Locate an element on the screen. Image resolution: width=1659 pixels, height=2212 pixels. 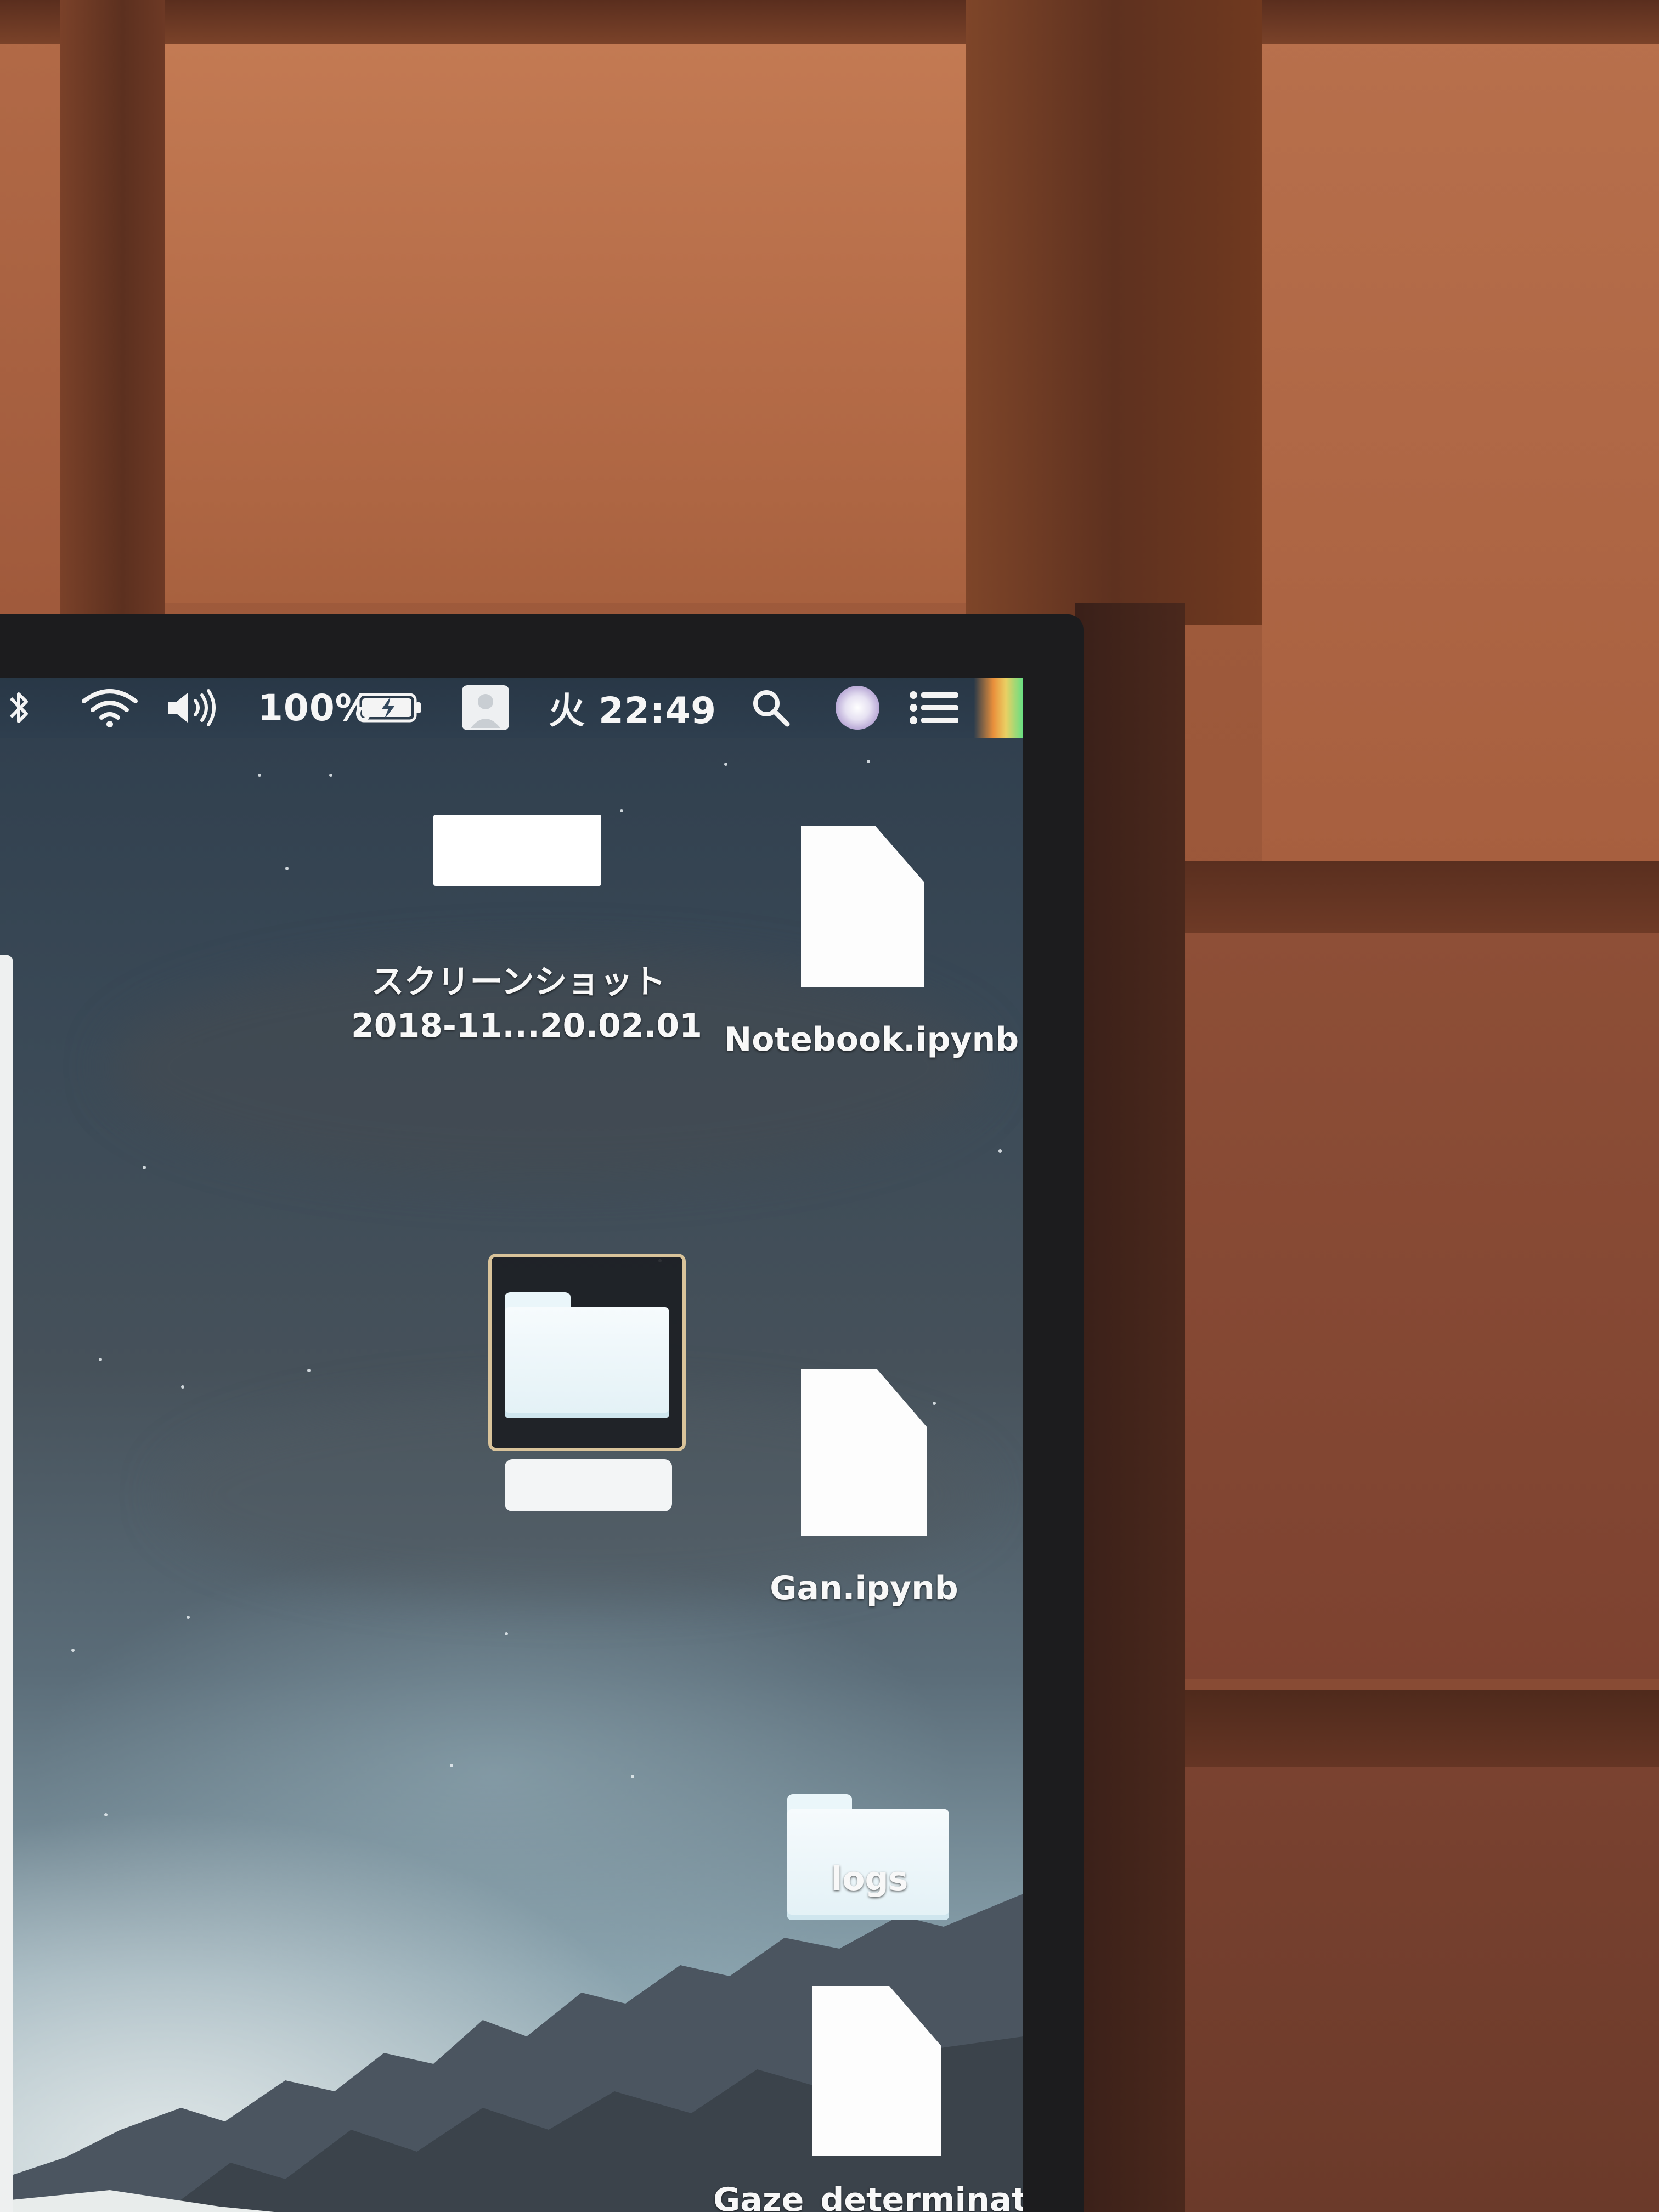
volume-icon is located at coordinates (195, 708).